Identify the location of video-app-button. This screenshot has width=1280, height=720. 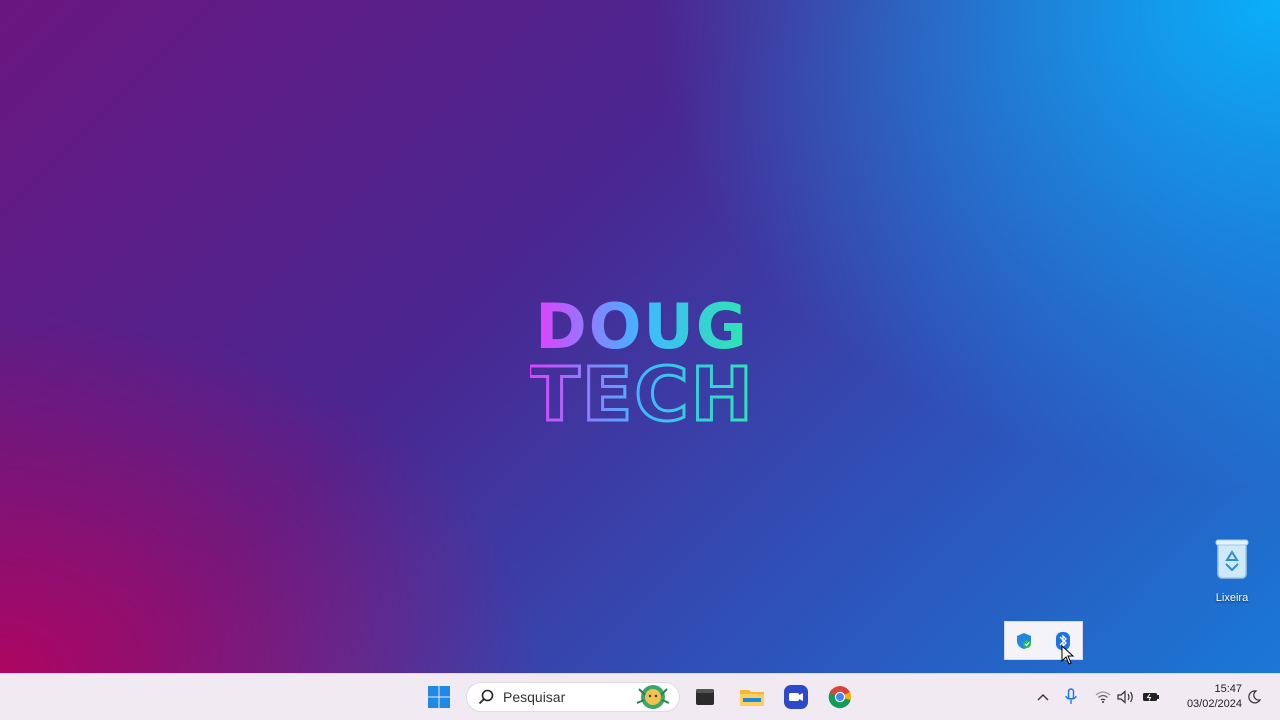
(796, 697).